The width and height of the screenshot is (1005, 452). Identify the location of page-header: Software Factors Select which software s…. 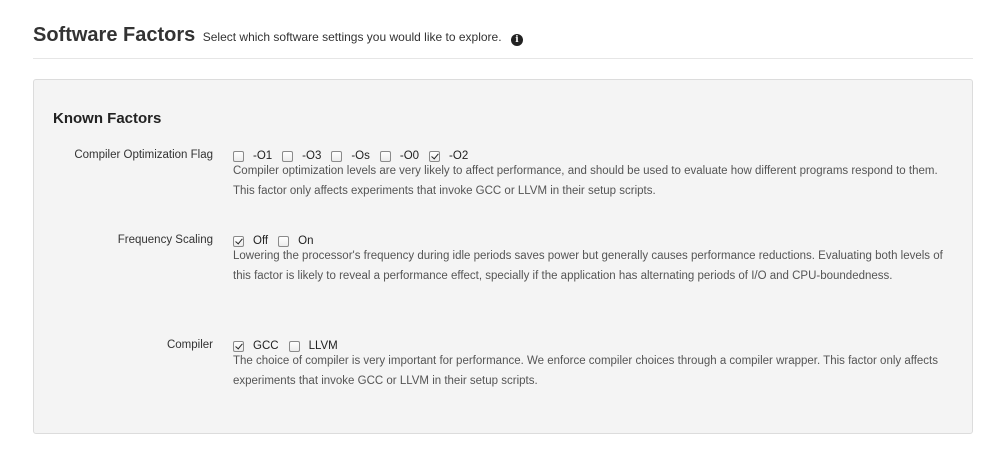
(503, 41).